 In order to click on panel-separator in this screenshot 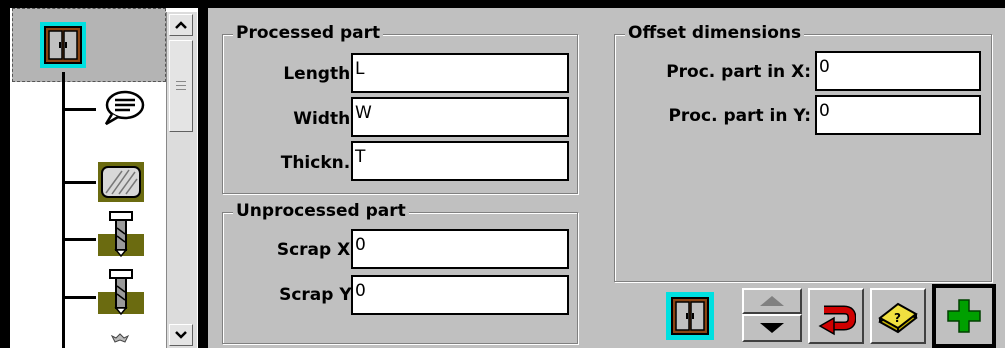, I will do `click(203, 178)`.